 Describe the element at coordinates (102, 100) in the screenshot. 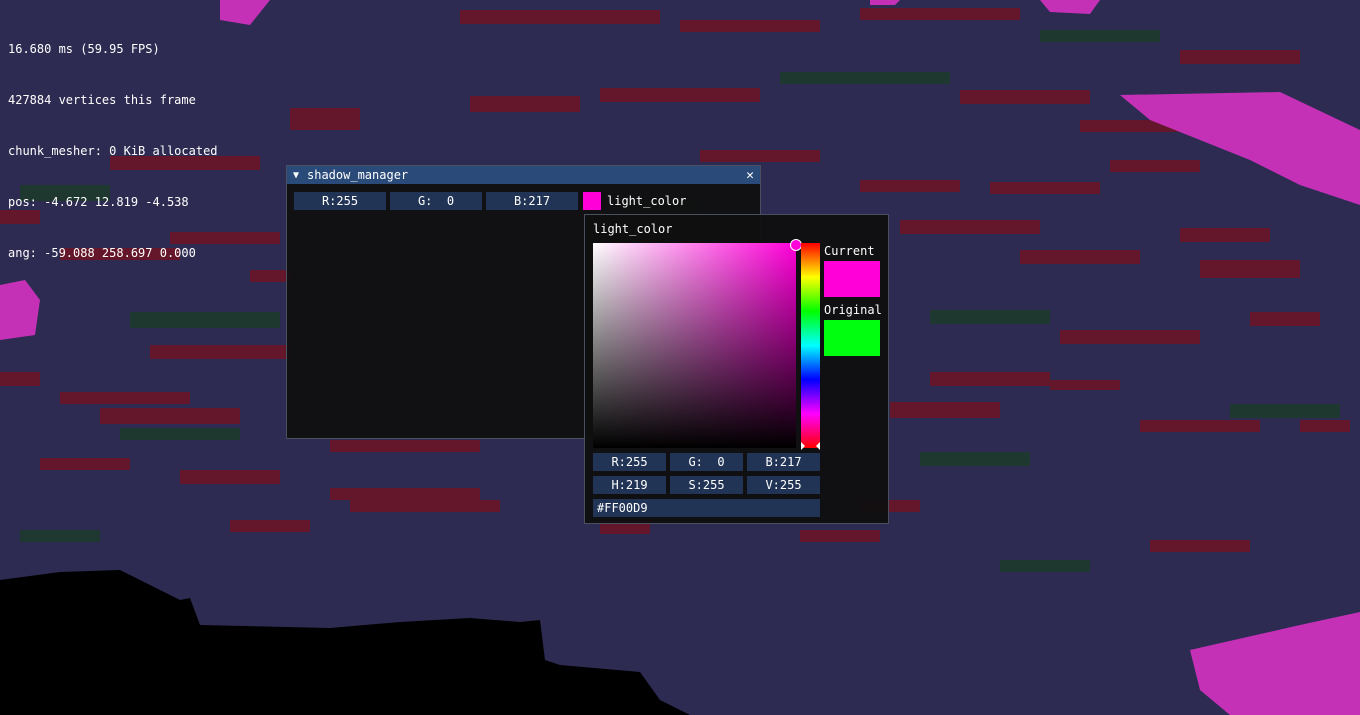

I see `vertex-count-text: 427884 vertices this frame` at that location.